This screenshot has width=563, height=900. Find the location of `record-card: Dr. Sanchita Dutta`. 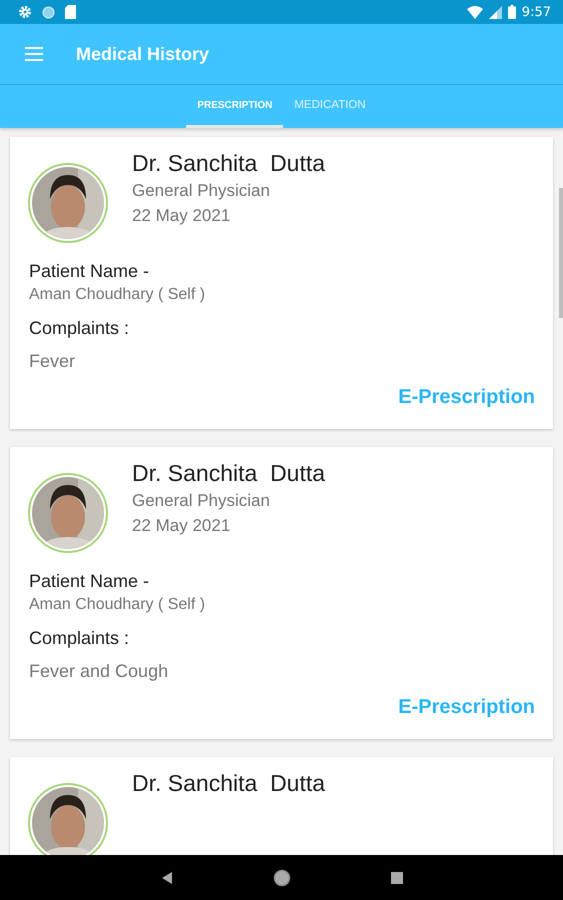

record-card: Dr. Sanchita Dutta is located at coordinates (281, 806).